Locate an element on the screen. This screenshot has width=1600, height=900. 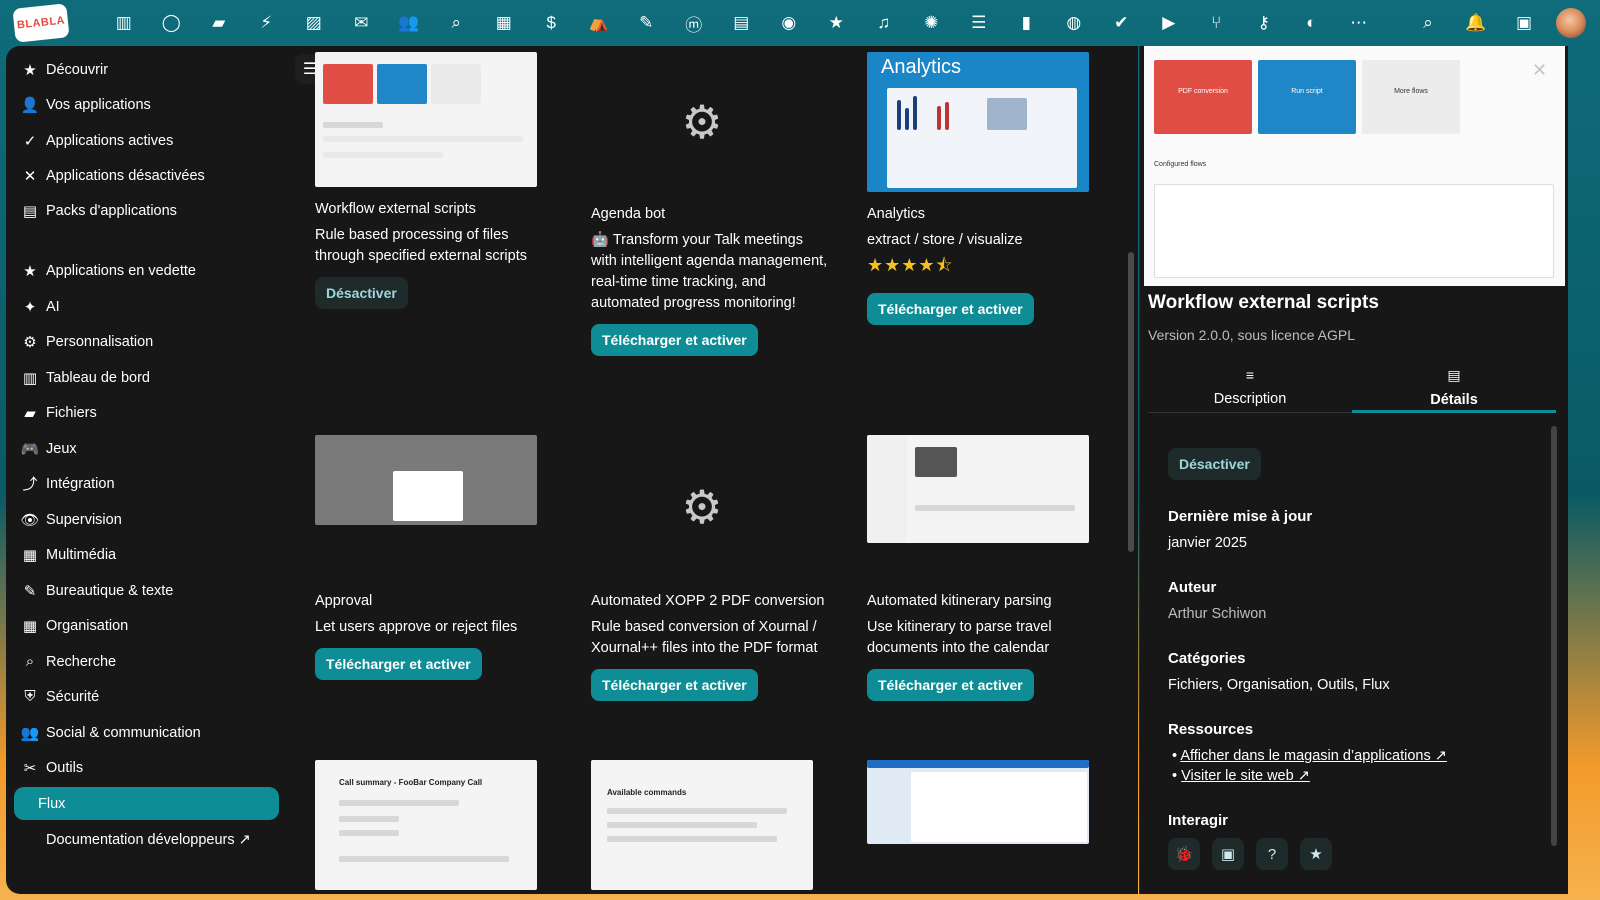
sidebar-item-monitoring: 👁 Supervision is located at coordinates (146, 519).